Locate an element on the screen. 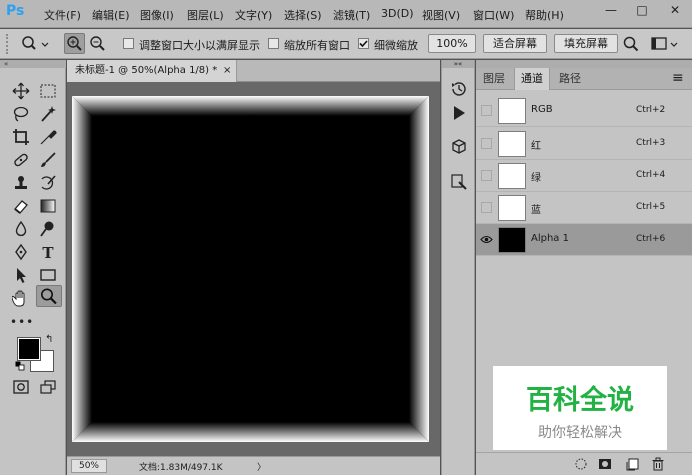 The image size is (692, 475). type-icon: T is located at coordinates (48, 253).